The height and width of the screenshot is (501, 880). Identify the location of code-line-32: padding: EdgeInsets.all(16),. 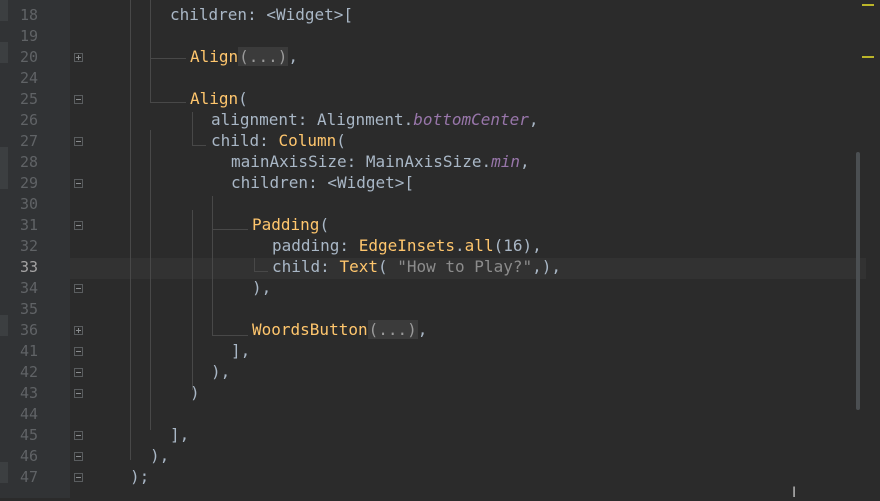
(407, 245).